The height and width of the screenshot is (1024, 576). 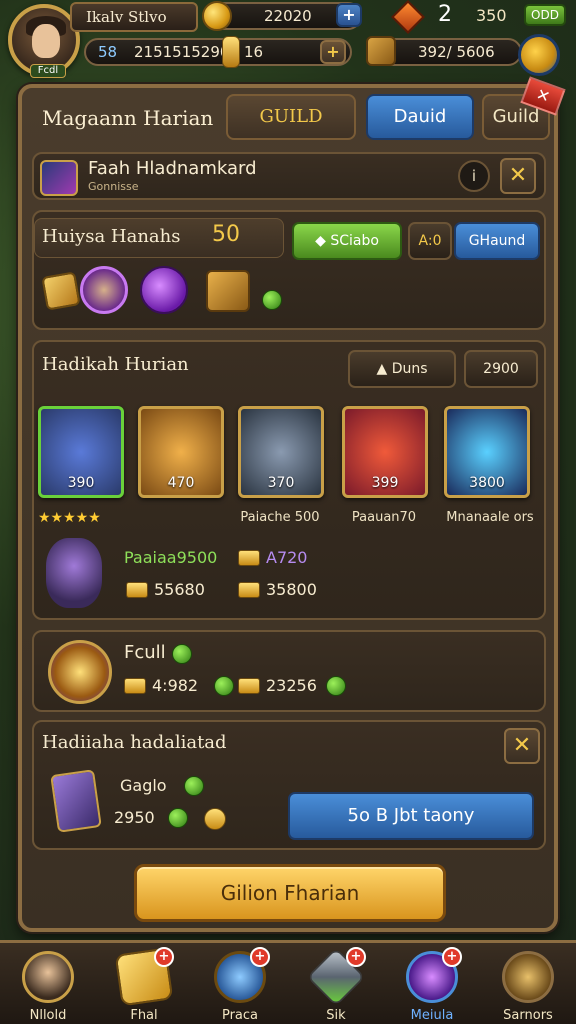 What do you see at coordinates (115, 364) in the screenshot?
I see `rewards-title: Hadikah Hurian` at bounding box center [115, 364].